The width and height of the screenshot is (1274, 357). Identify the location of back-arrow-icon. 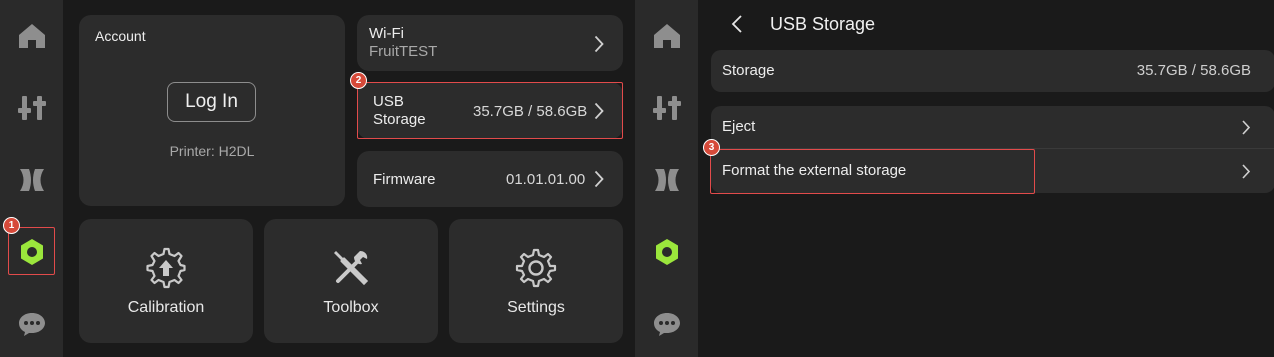
(737, 24).